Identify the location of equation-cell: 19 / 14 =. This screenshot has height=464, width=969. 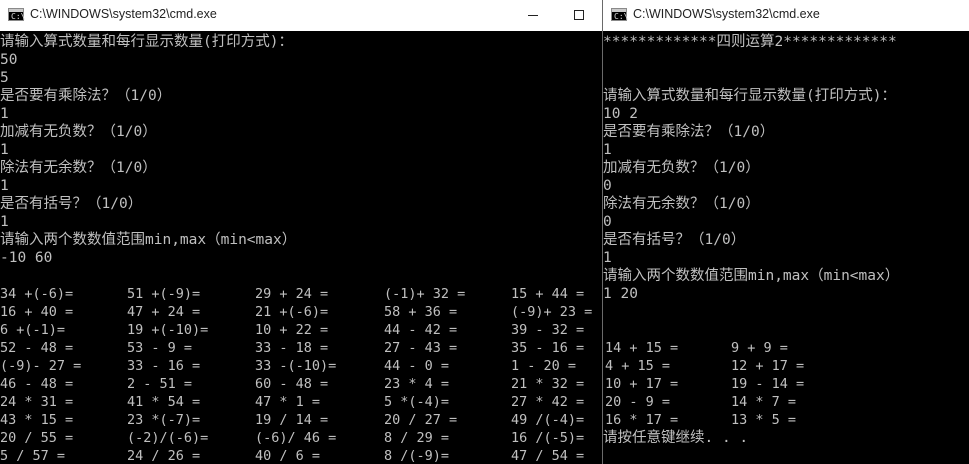
(292, 420).